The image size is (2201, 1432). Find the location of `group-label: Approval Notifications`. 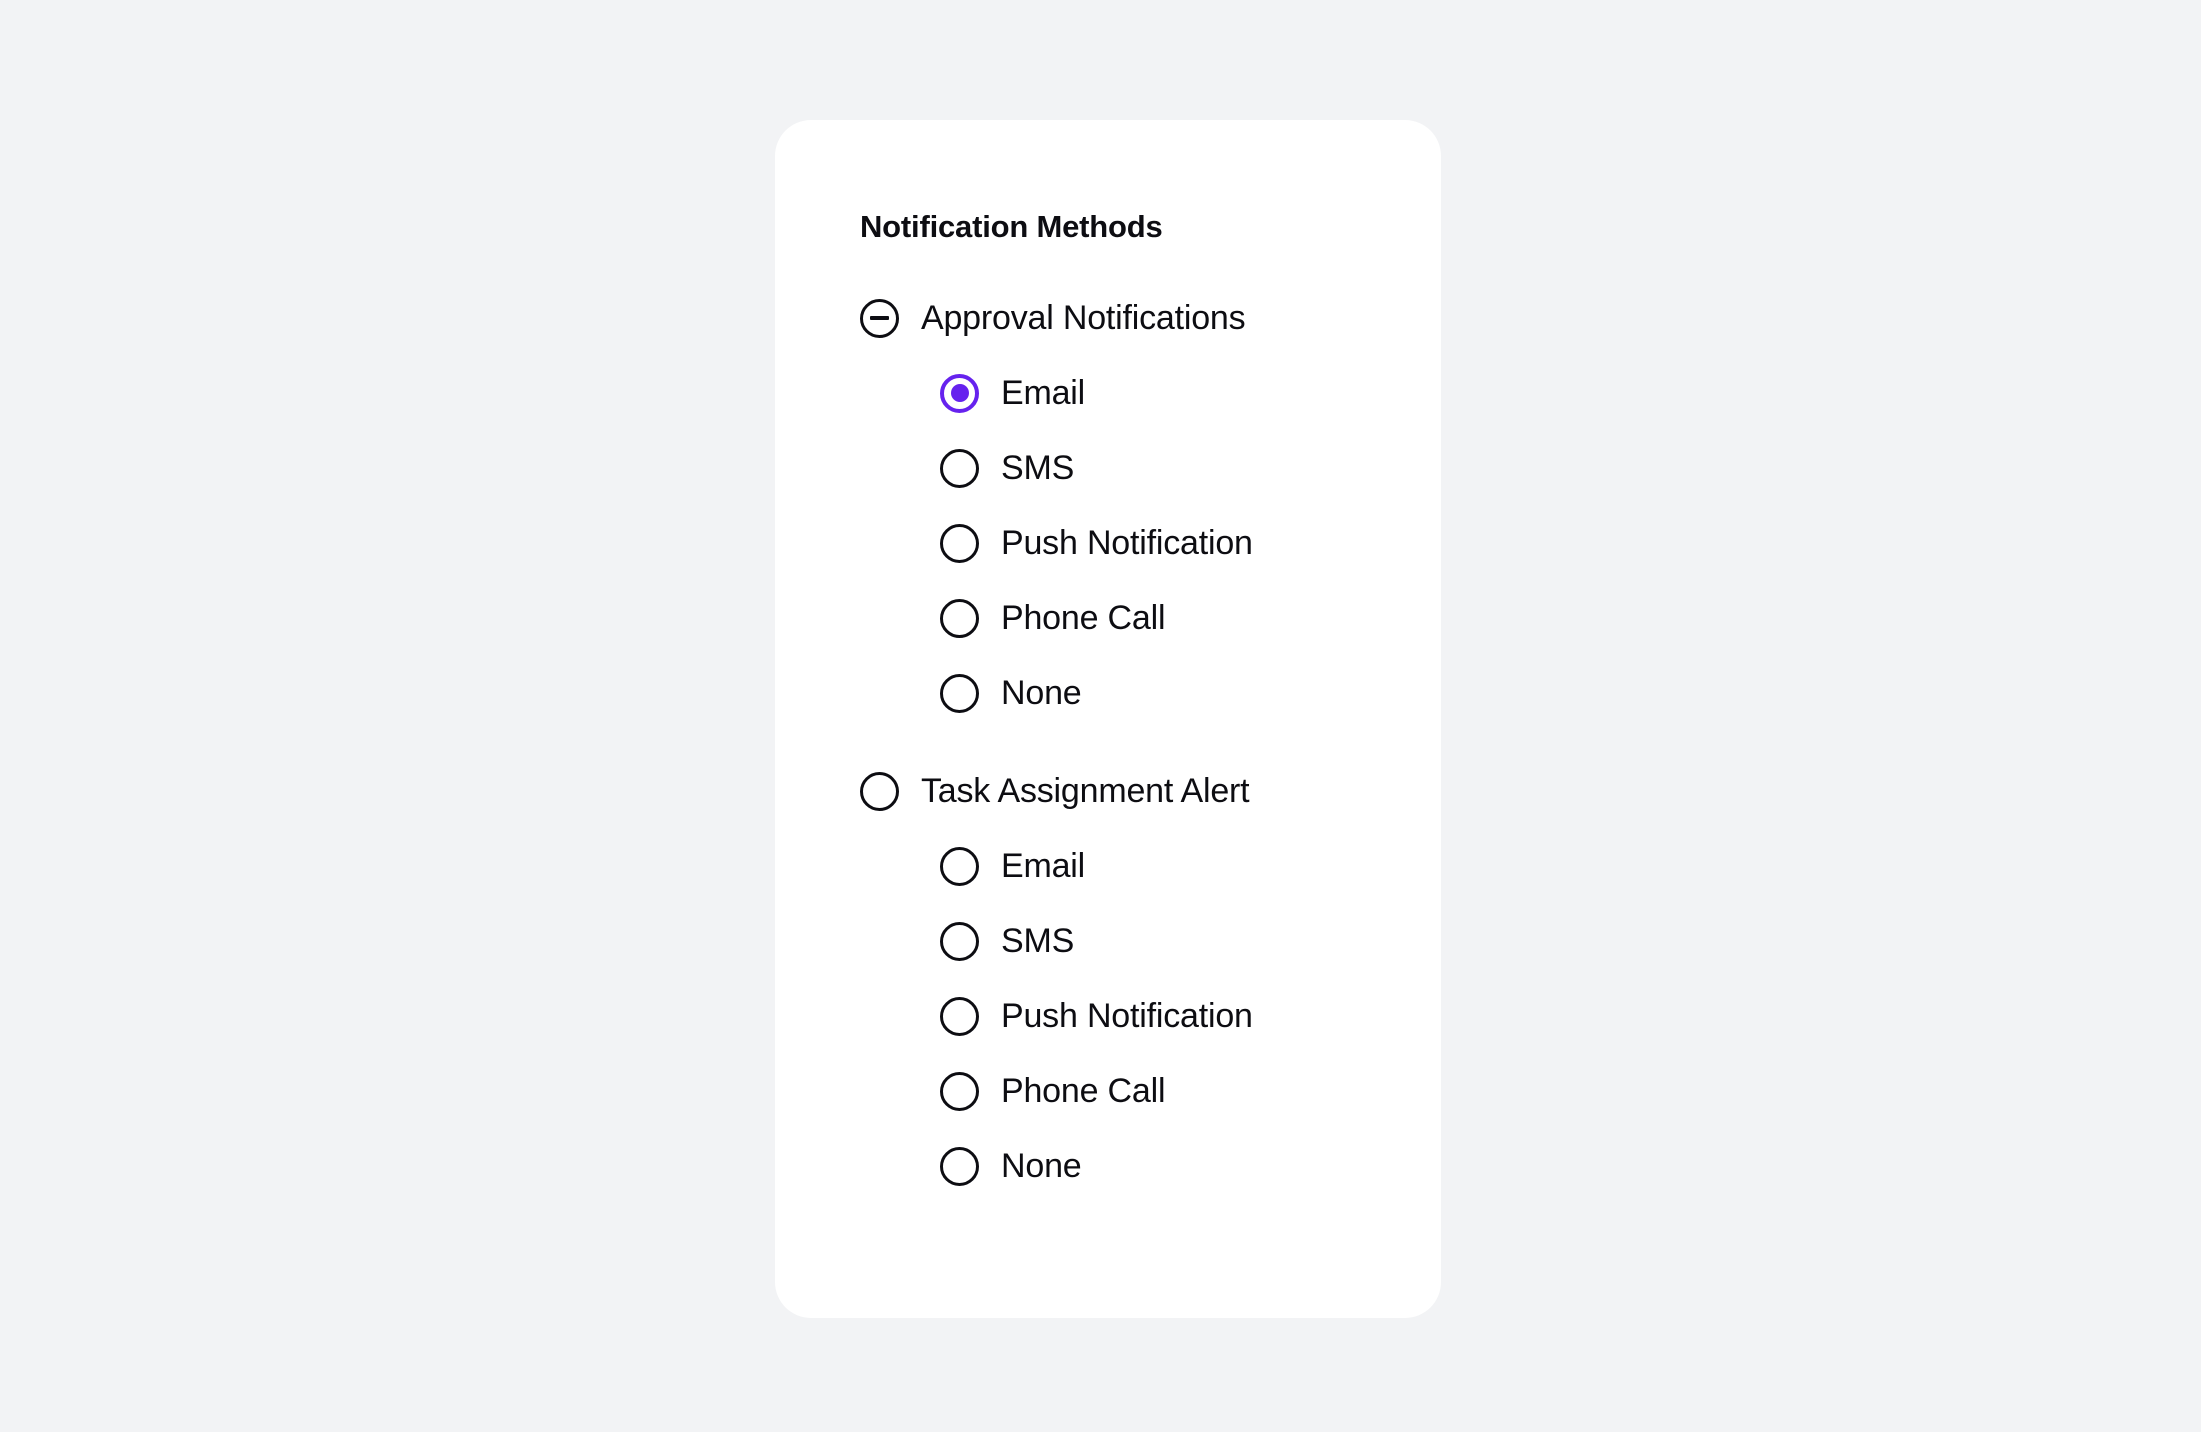

group-label: Approval Notifications is located at coordinates (1083, 318).